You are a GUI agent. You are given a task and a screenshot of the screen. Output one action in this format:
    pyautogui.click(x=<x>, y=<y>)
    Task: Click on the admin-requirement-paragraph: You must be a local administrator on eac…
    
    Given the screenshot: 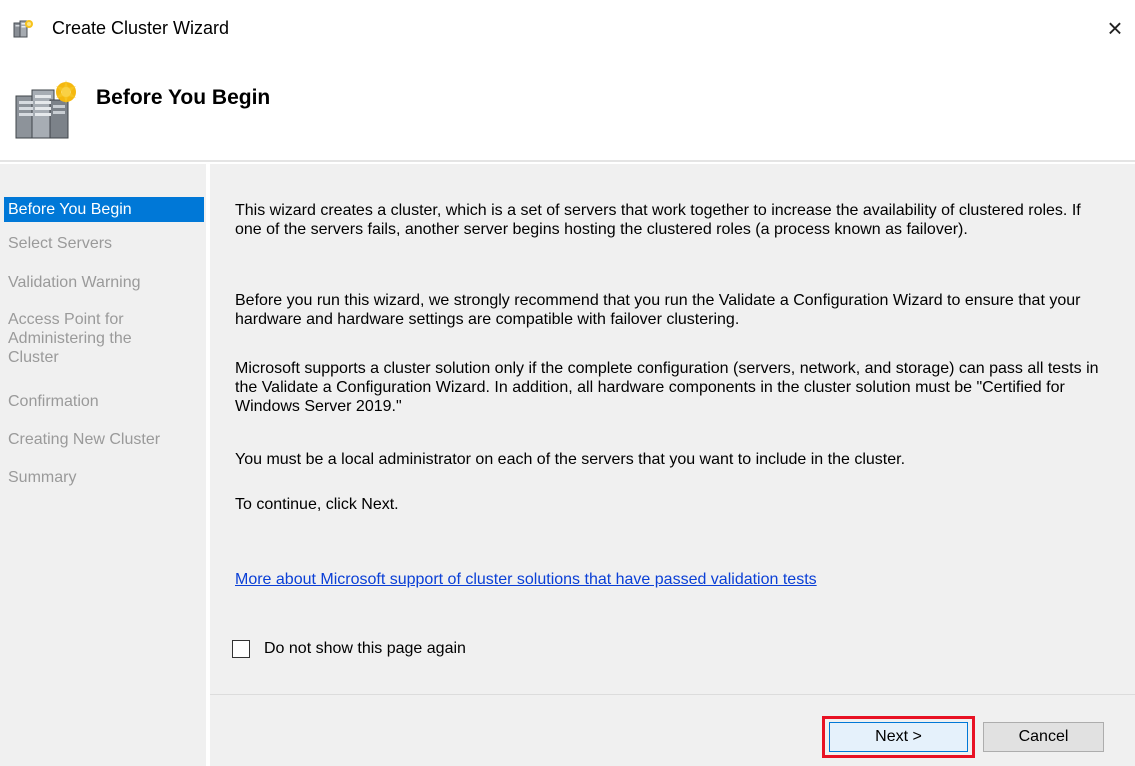 What is the action you would take?
    pyautogui.click(x=570, y=459)
    